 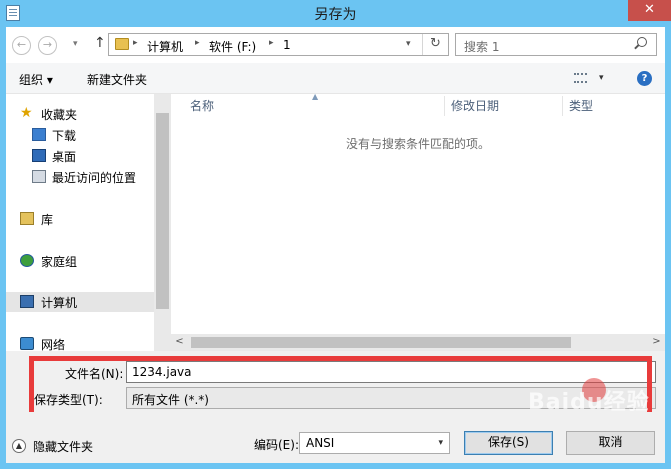 What do you see at coordinates (580, 78) in the screenshot?
I see `view-options-icon` at bounding box center [580, 78].